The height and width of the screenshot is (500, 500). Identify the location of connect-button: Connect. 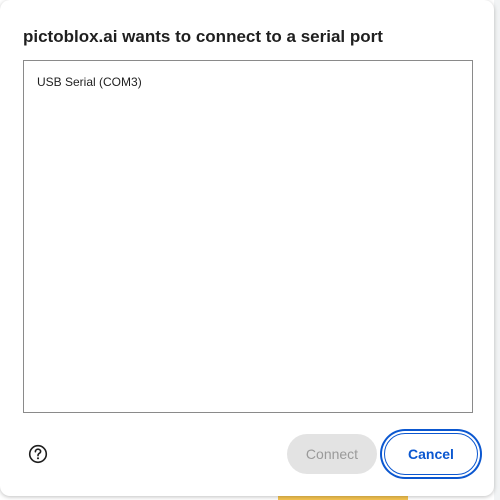
(332, 454).